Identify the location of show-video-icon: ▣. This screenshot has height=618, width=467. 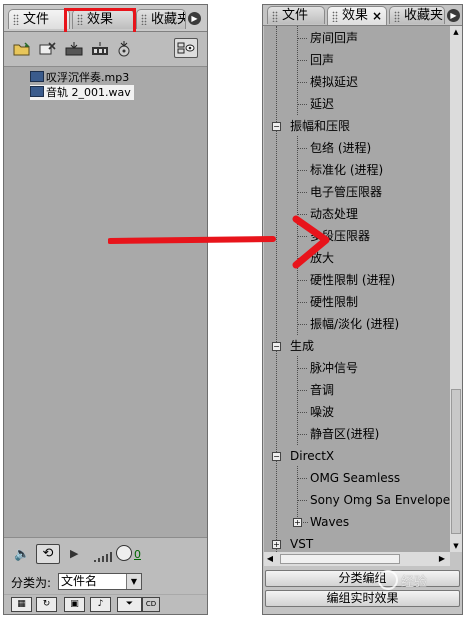
(74, 604).